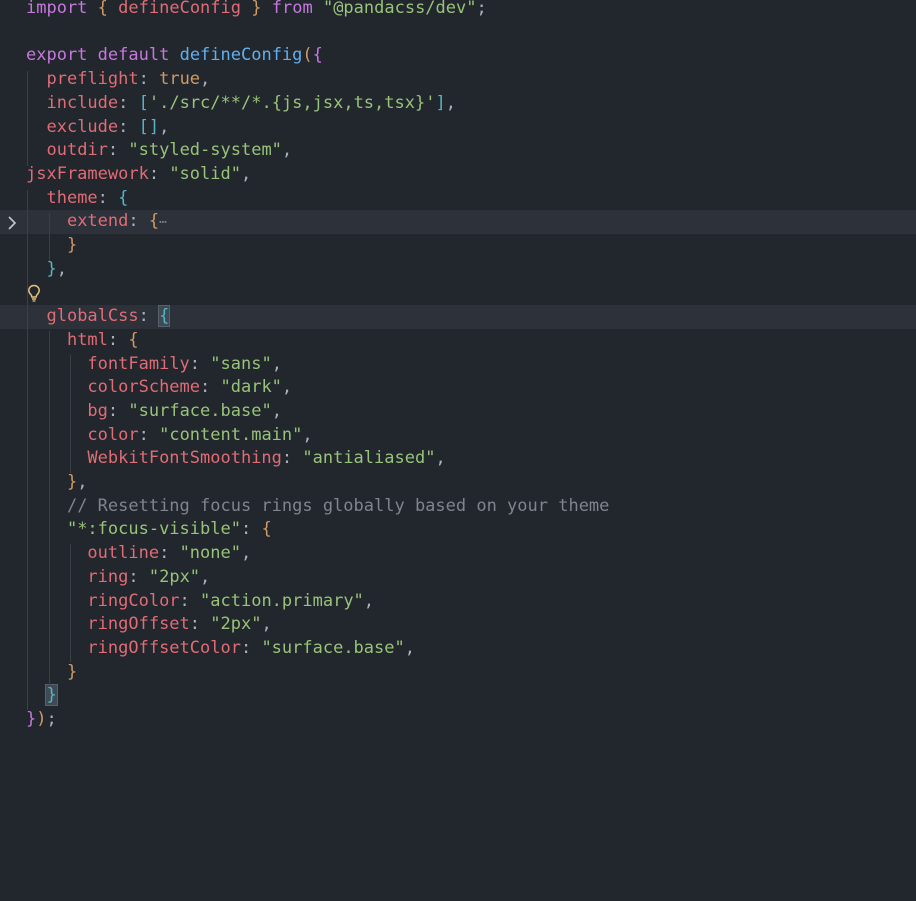  What do you see at coordinates (148, 625) in the screenshot?
I see `code-text: ringOffset: "2px",` at bounding box center [148, 625].